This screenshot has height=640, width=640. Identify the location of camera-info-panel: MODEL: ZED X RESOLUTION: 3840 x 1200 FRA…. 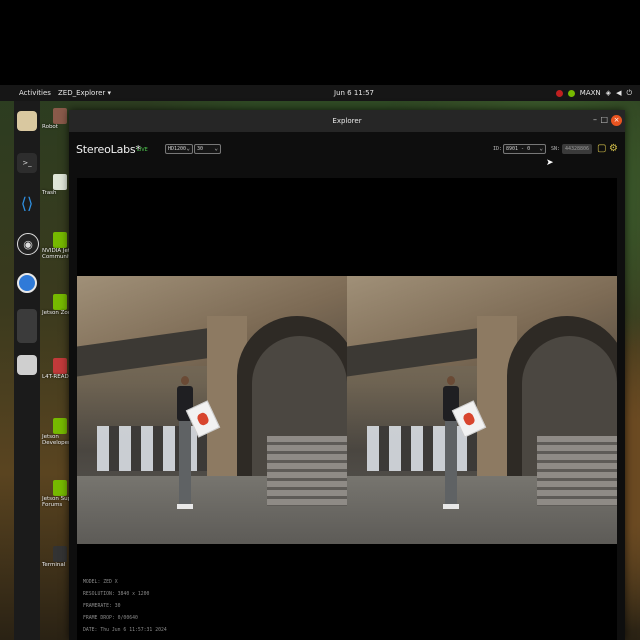
(125, 607).